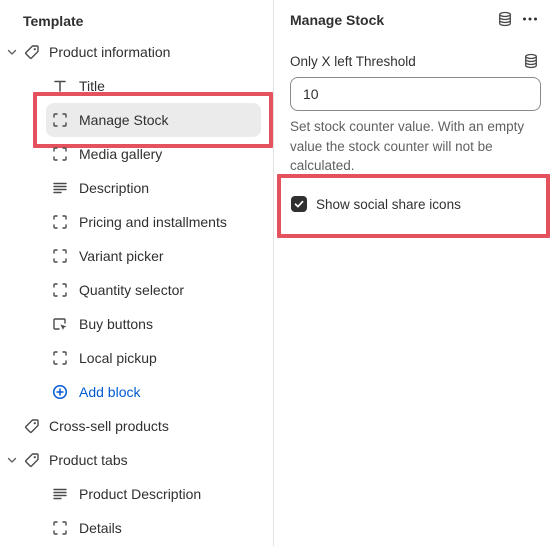  I want to click on block-manage-stock: Manage Stock, so click(153, 120).